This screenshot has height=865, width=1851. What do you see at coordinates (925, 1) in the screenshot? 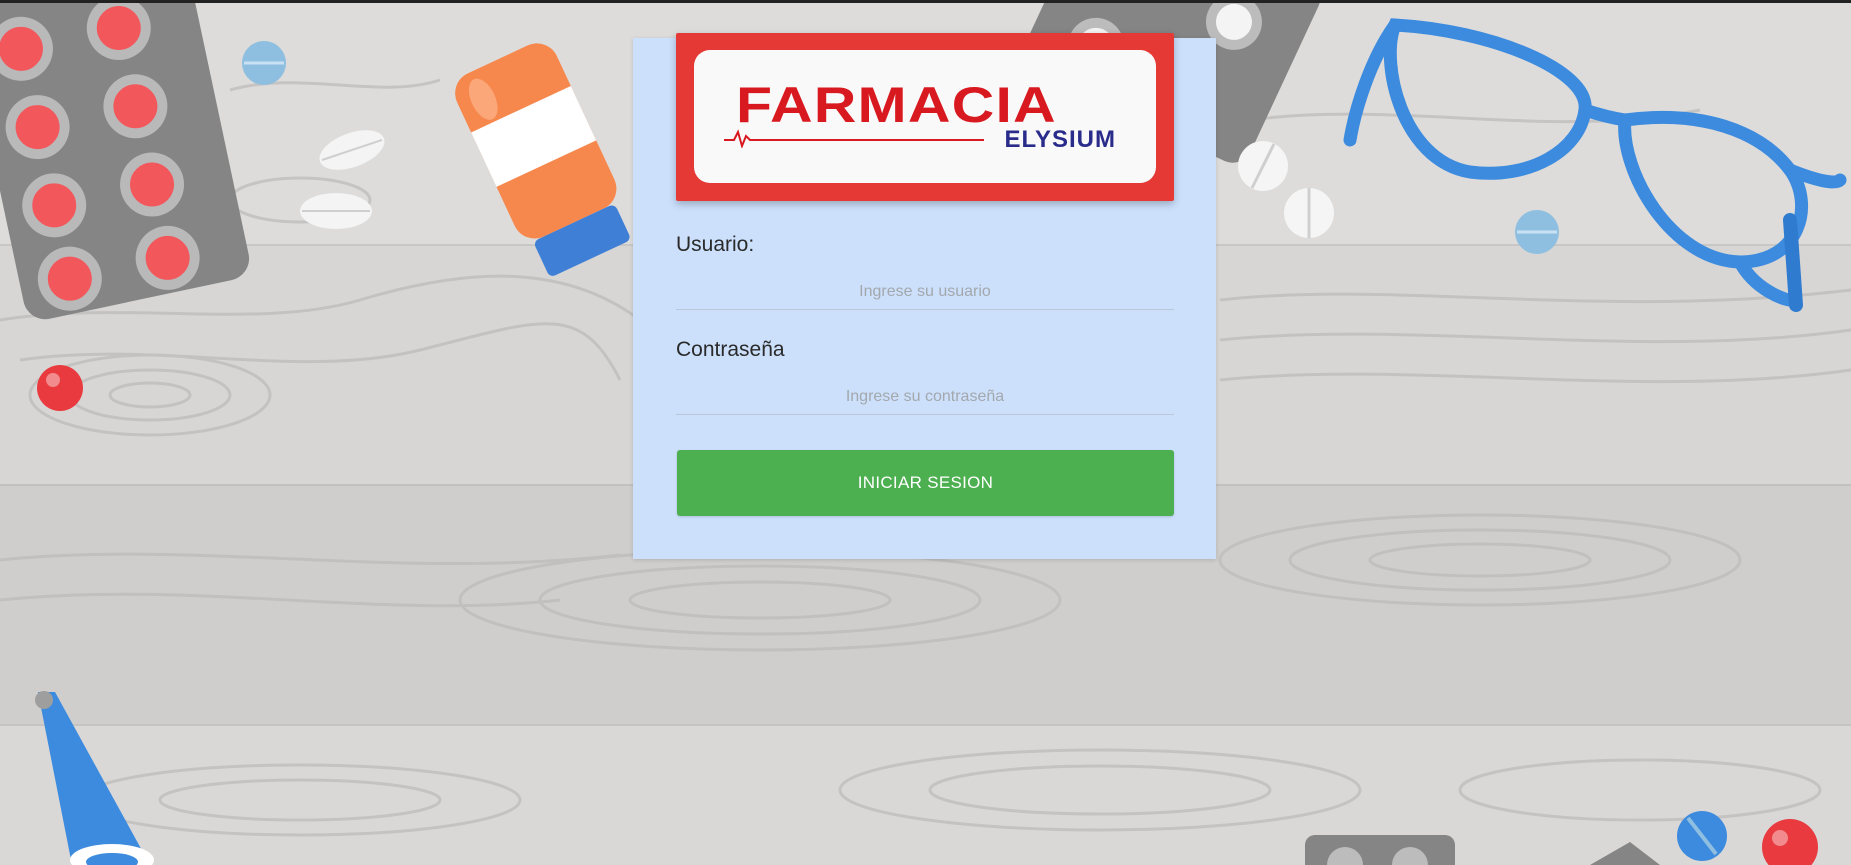
I see `window-top-border` at bounding box center [925, 1].